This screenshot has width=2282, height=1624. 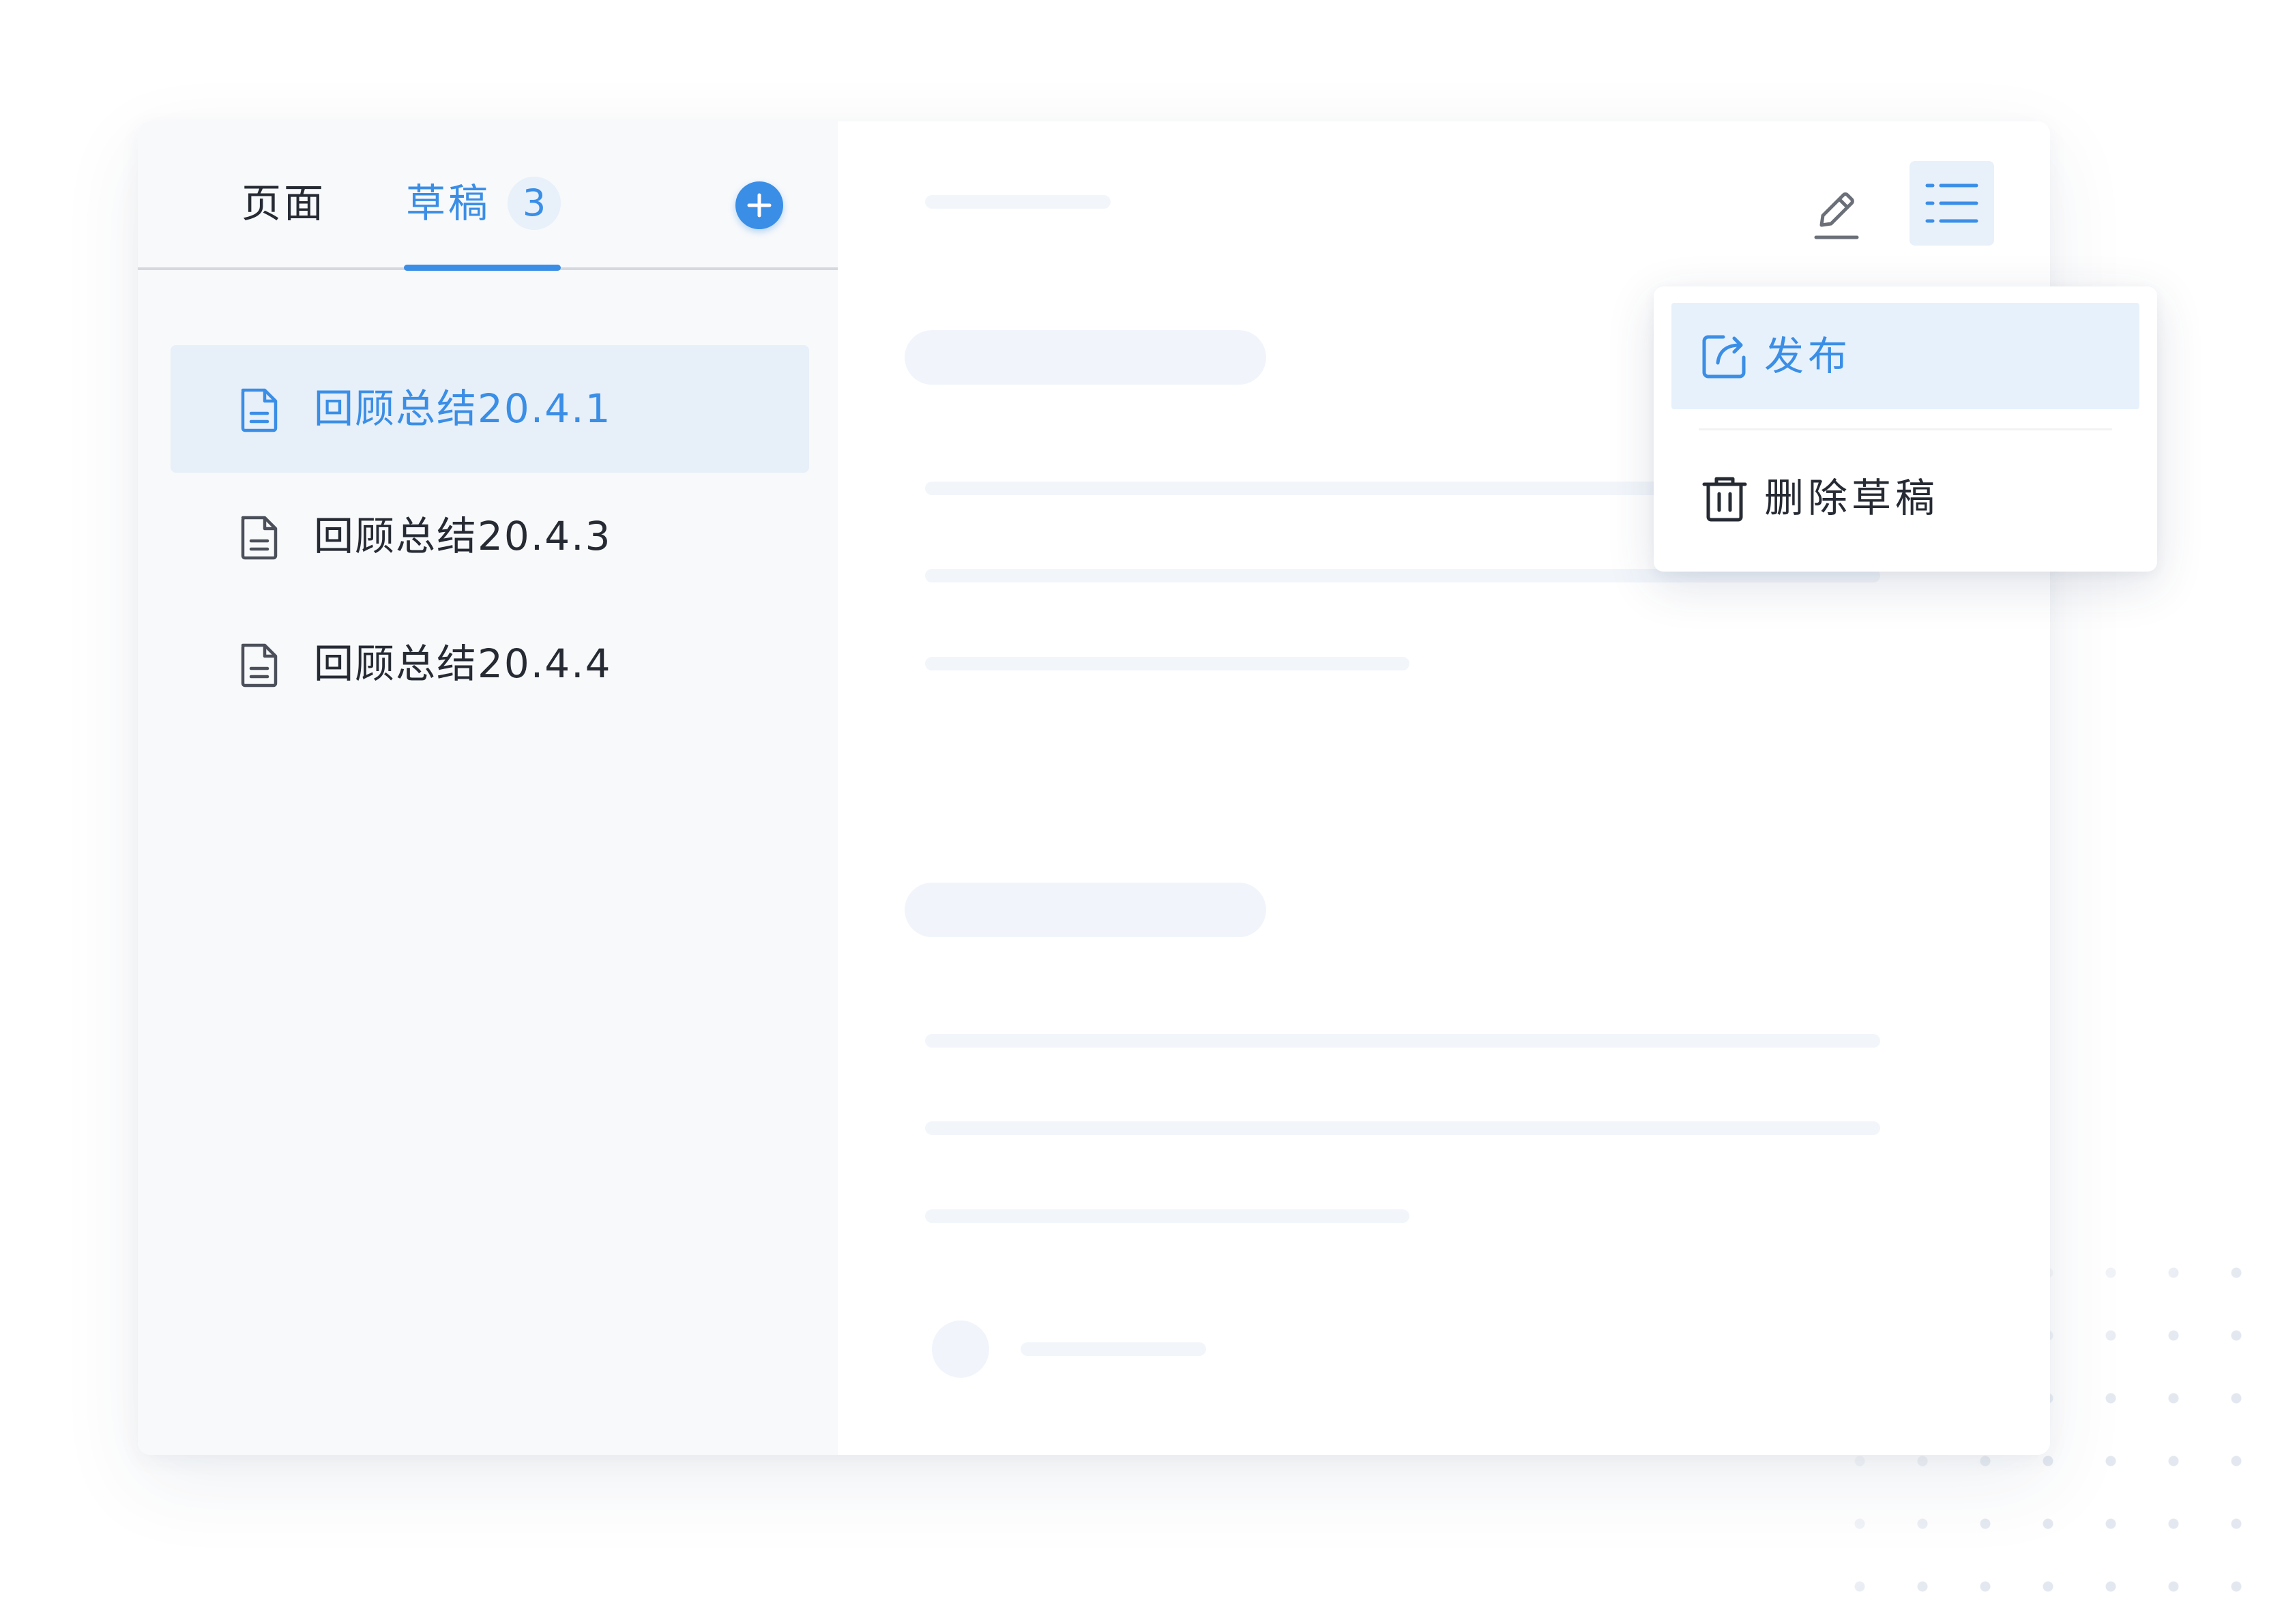 What do you see at coordinates (960, 1349) in the screenshot?
I see `skeleton-avatar` at bounding box center [960, 1349].